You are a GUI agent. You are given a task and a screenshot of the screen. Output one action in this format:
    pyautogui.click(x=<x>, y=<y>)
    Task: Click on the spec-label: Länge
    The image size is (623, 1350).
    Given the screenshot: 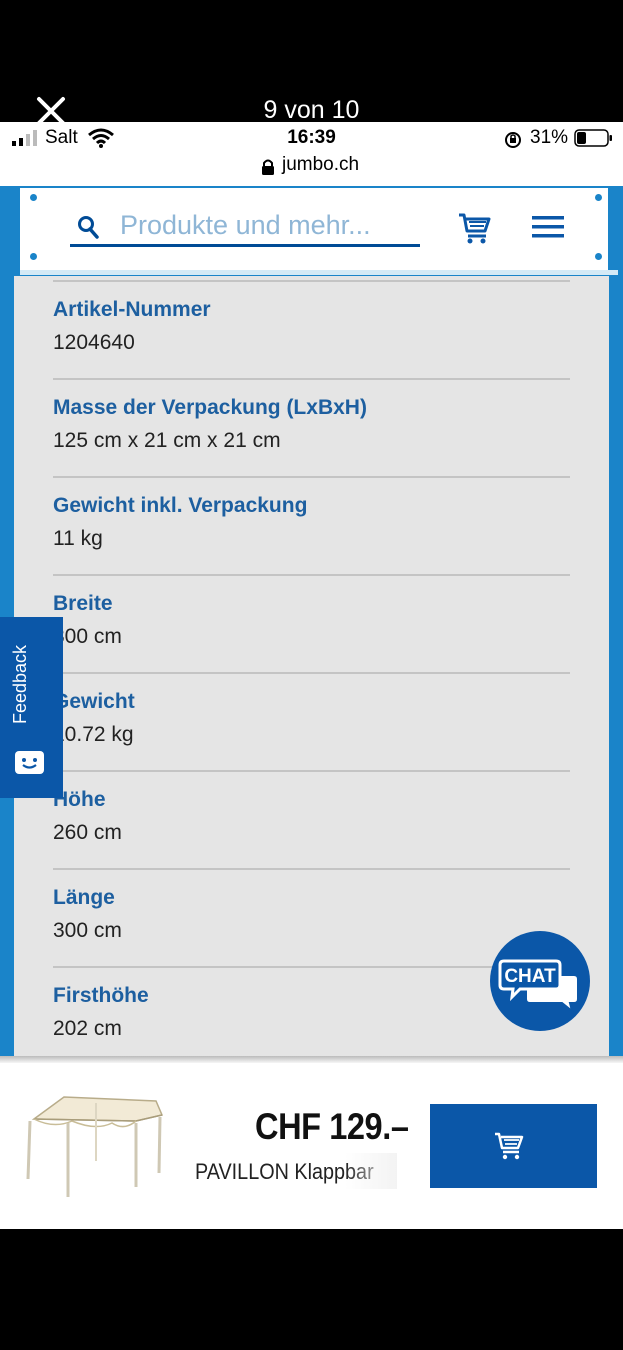 What is the action you would take?
    pyautogui.click(x=84, y=897)
    